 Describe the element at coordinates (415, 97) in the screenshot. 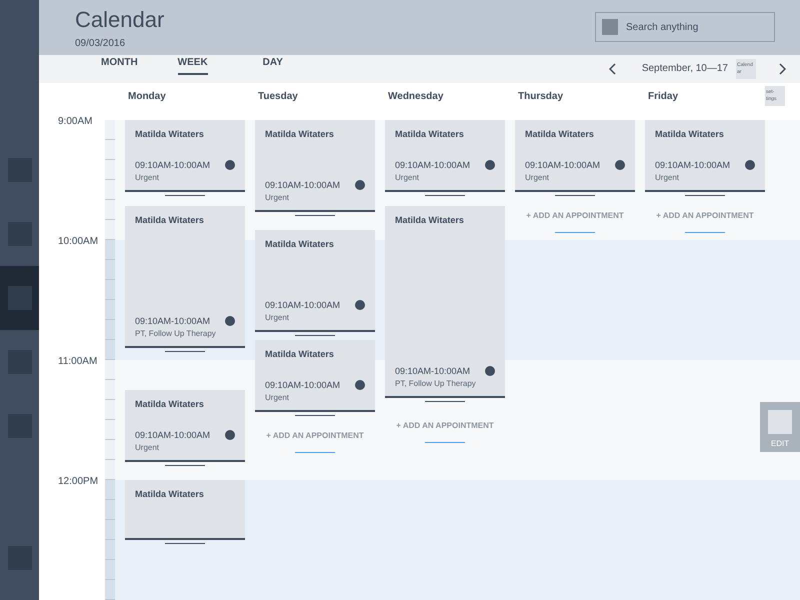

I see `day-heading: Wednesday` at that location.